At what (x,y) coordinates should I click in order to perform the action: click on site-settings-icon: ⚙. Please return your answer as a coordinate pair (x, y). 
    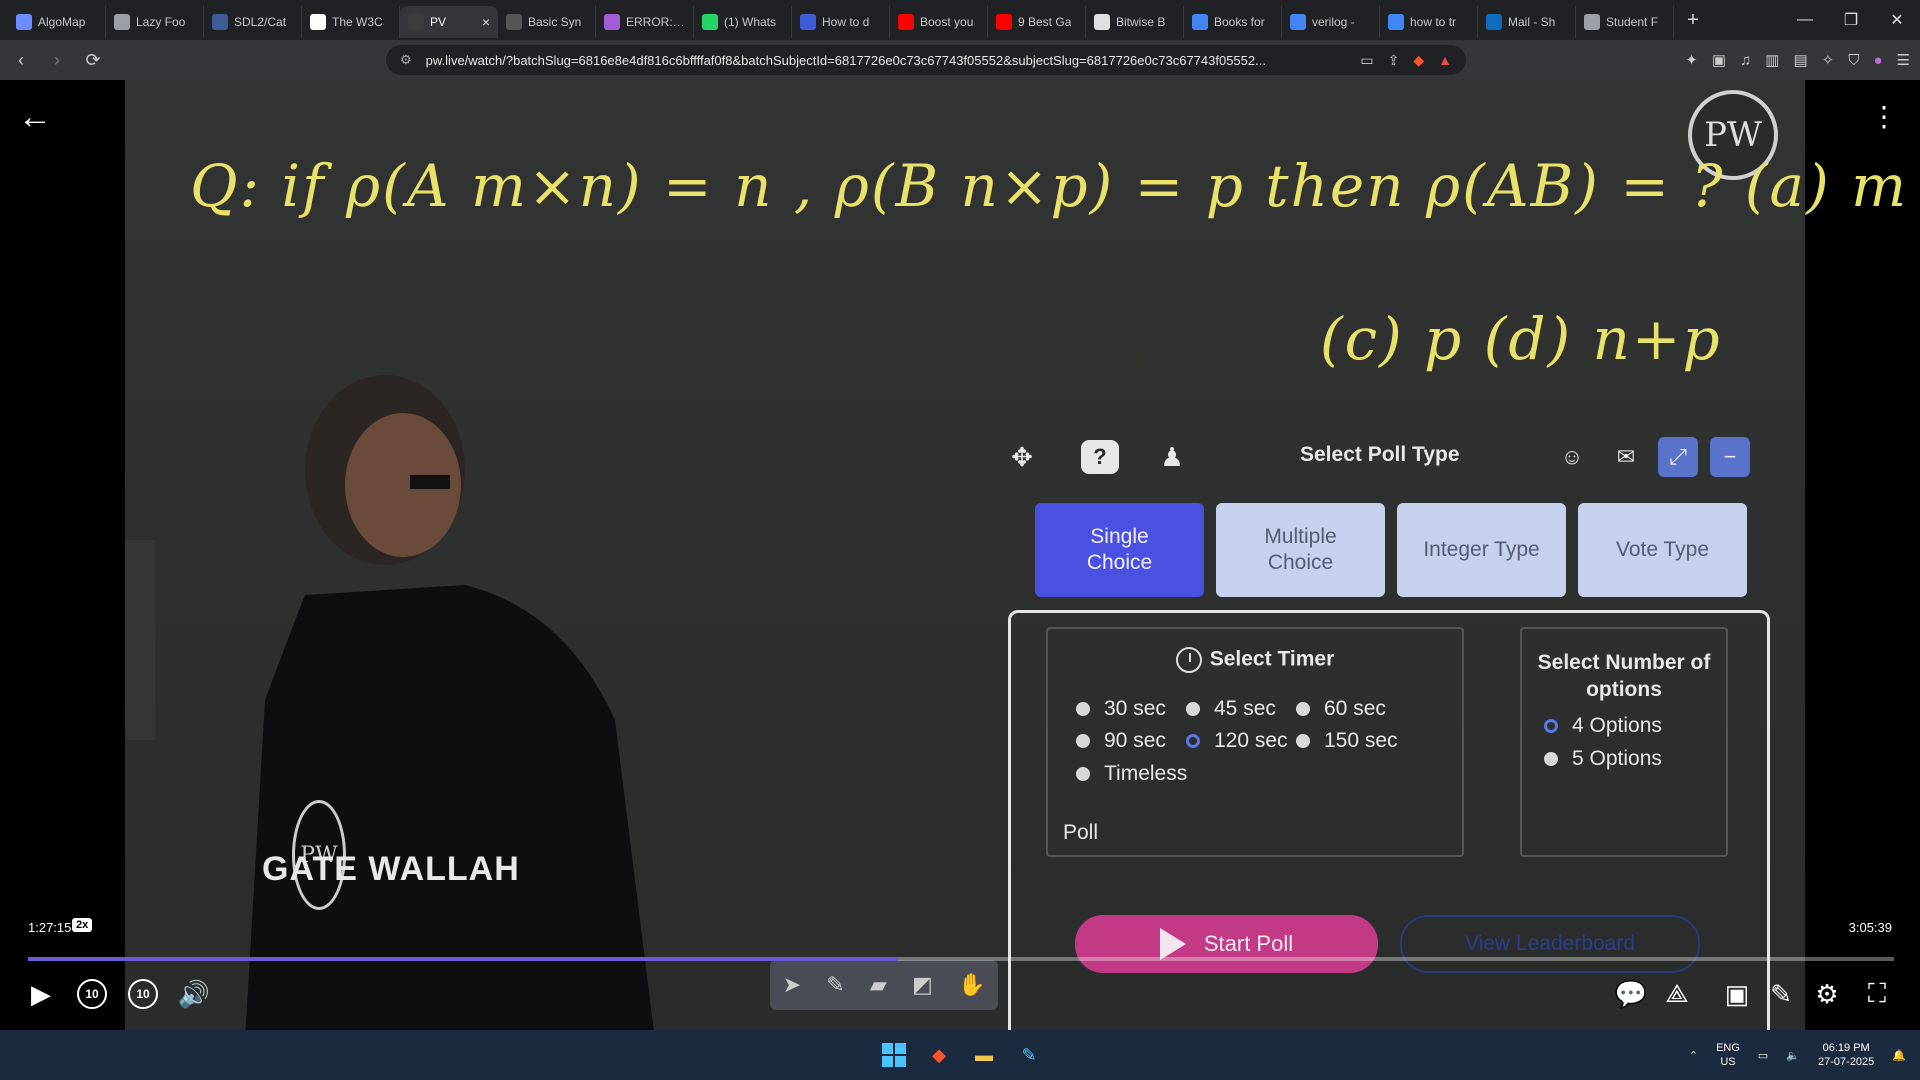
    Looking at the image, I should click on (406, 60).